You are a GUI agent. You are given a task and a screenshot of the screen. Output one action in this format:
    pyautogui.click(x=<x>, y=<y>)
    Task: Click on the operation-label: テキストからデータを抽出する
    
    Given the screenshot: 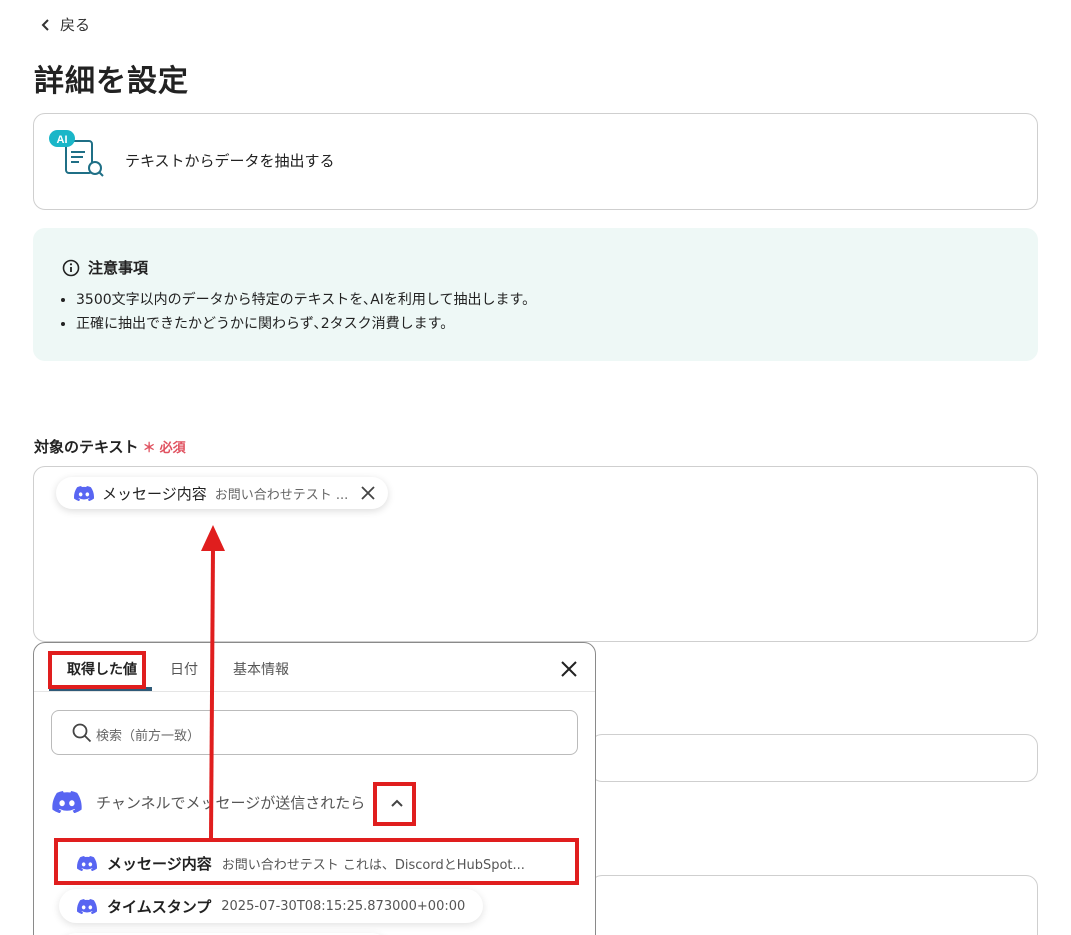 What is the action you would take?
    pyautogui.click(x=230, y=161)
    